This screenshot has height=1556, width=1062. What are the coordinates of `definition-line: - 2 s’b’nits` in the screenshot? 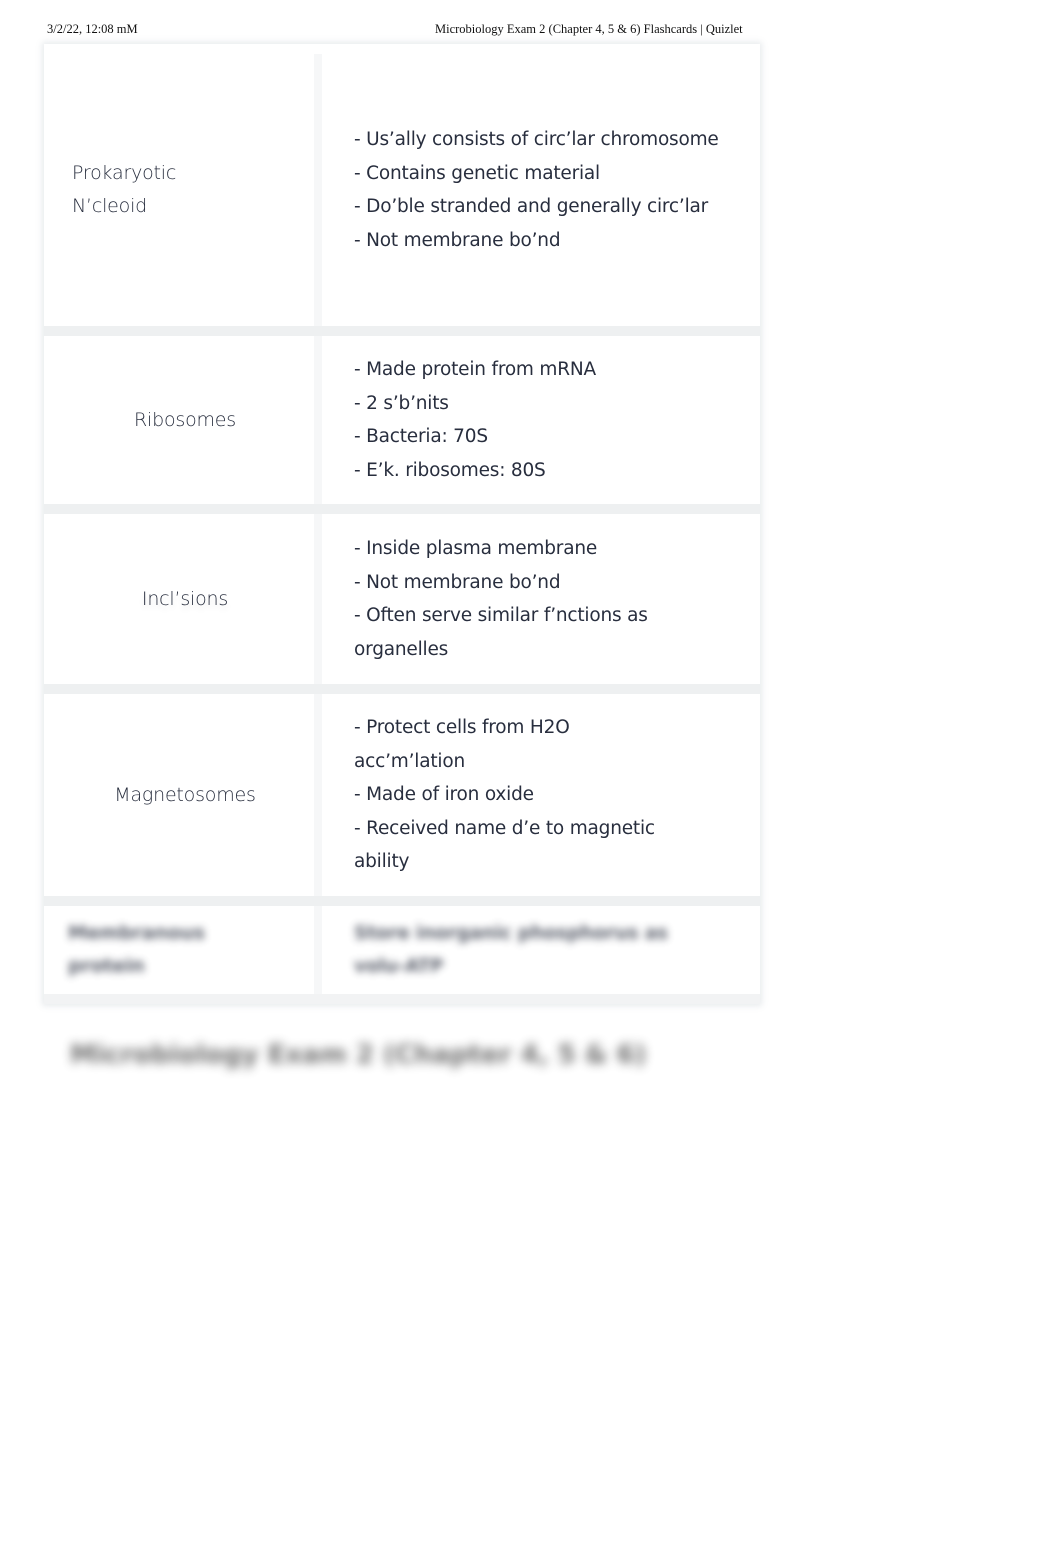 It's located at (401, 403).